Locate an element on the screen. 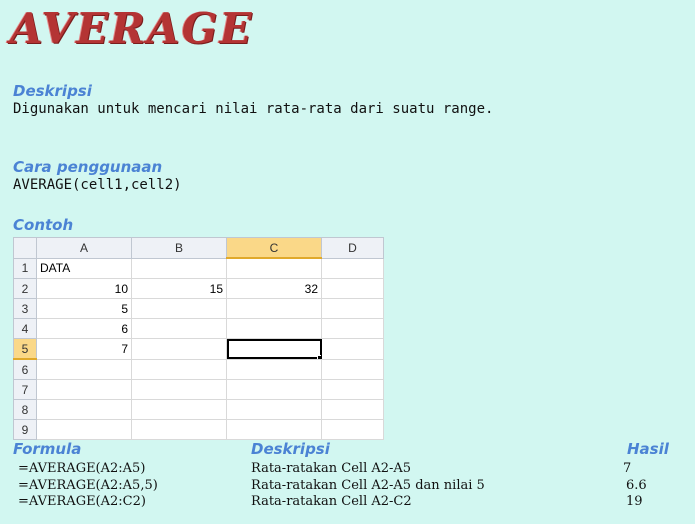  row-header: 6 is located at coordinates (25, 369).